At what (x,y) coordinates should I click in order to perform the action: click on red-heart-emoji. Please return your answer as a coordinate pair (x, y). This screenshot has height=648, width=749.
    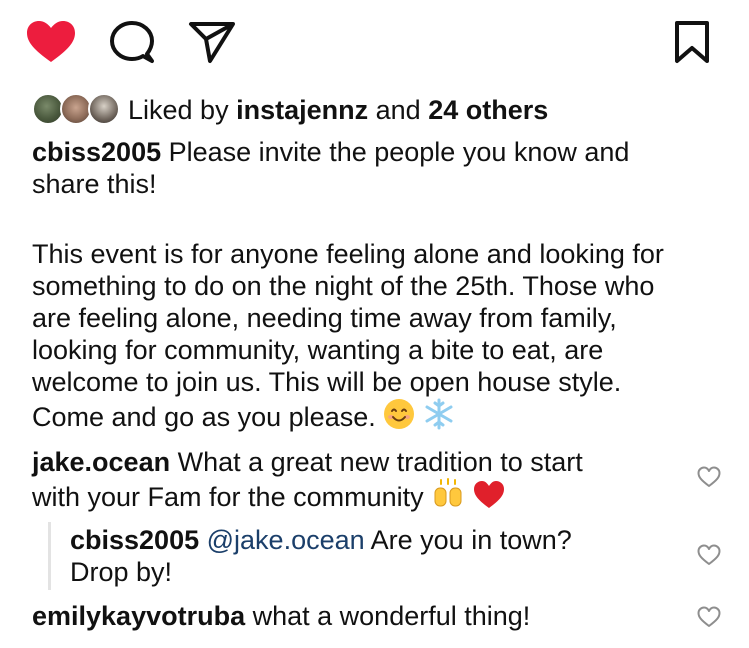
    Looking at the image, I should click on (489, 498).